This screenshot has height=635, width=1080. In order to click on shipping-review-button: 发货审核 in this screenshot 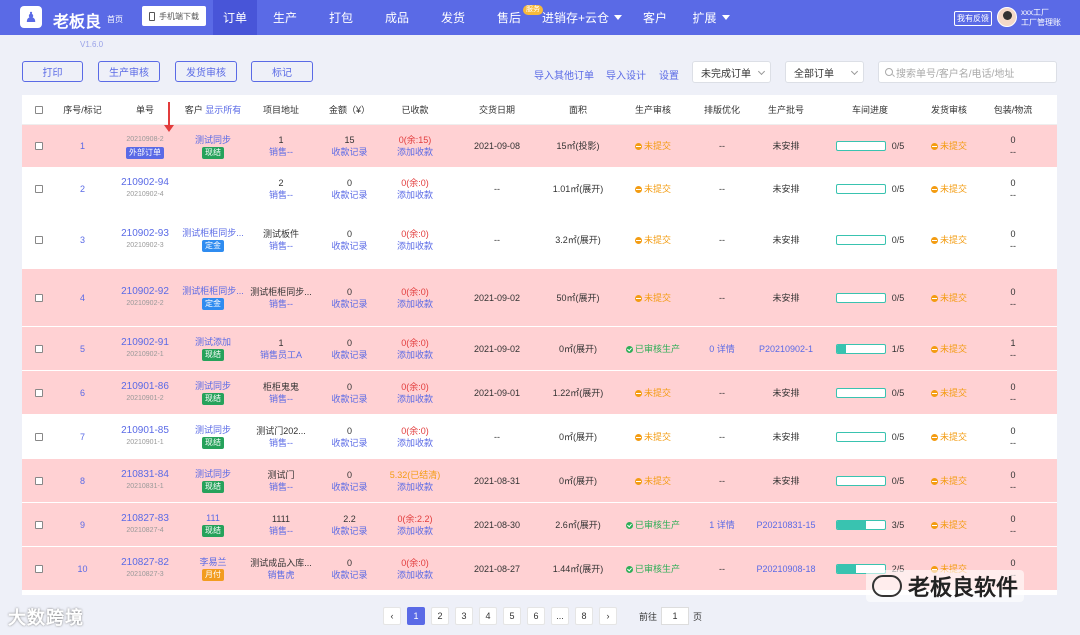, I will do `click(206, 71)`.